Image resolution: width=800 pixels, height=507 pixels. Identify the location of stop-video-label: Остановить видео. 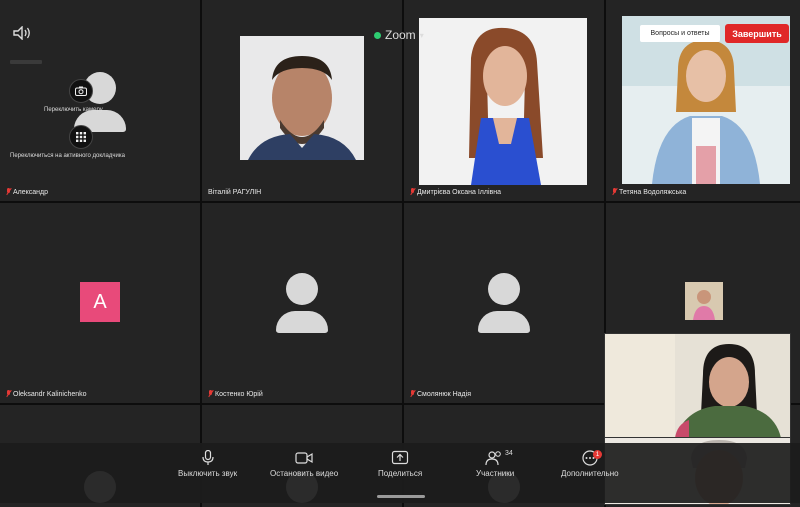
(304, 473).